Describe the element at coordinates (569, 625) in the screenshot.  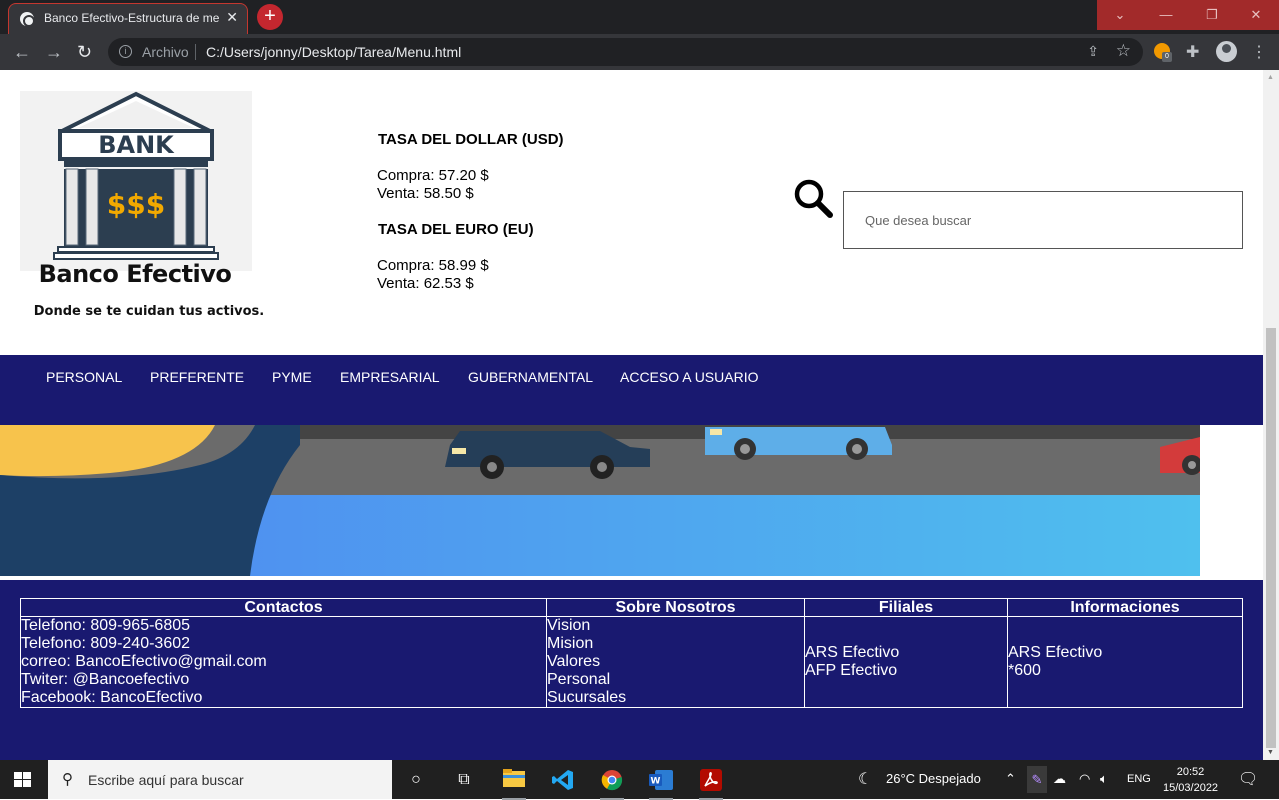
I see `about-vision: Vision` at that location.